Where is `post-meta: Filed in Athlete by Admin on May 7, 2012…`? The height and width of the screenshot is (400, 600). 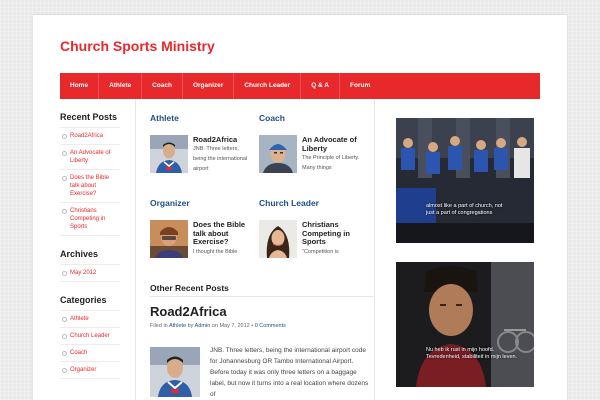
post-meta: Filed in Athlete by Admin on May 7, 2012… is located at coordinates (218, 326).